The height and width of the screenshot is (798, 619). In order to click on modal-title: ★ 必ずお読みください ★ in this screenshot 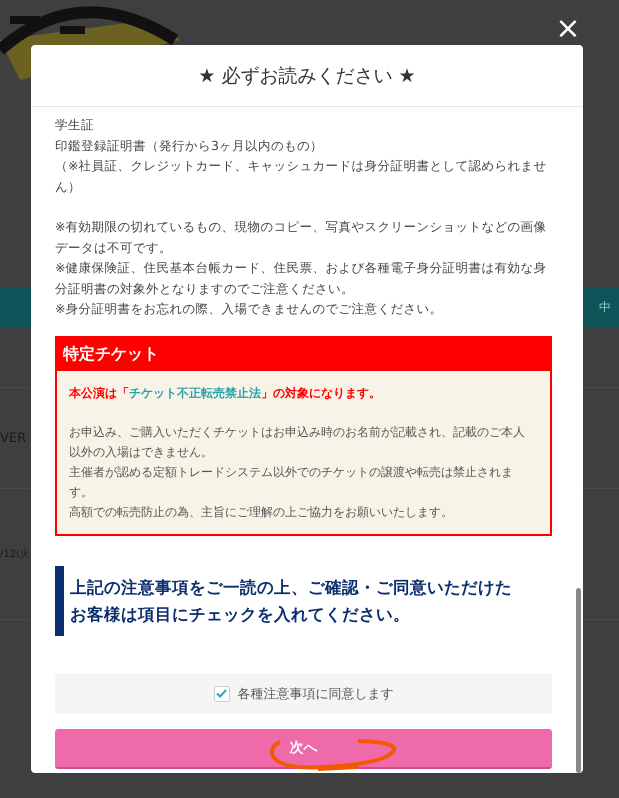, I will do `click(307, 76)`.